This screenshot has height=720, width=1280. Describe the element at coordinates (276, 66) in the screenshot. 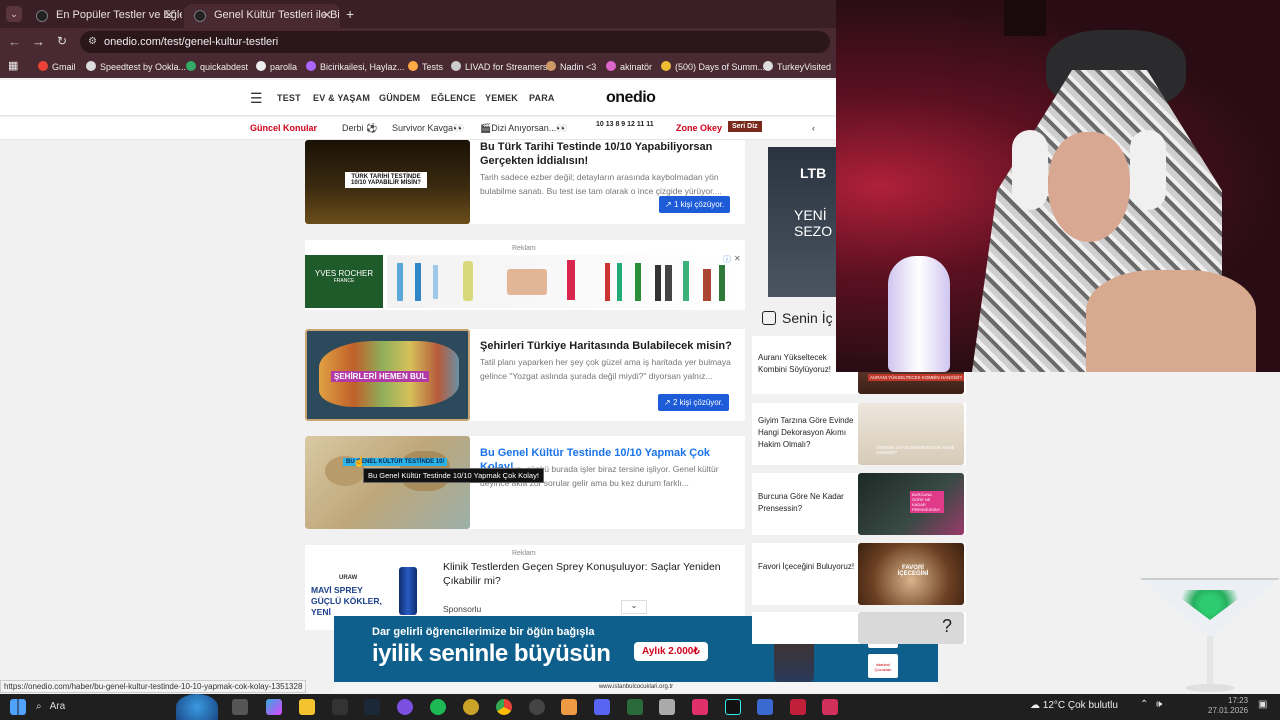

I see `bookmark-parolla: parolla` at that location.